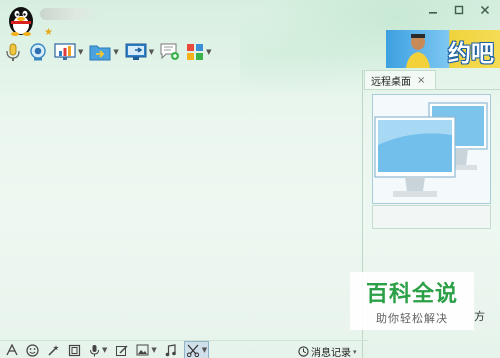 The height and width of the screenshot is (358, 500). I want to click on star-icon: ★, so click(48, 32).